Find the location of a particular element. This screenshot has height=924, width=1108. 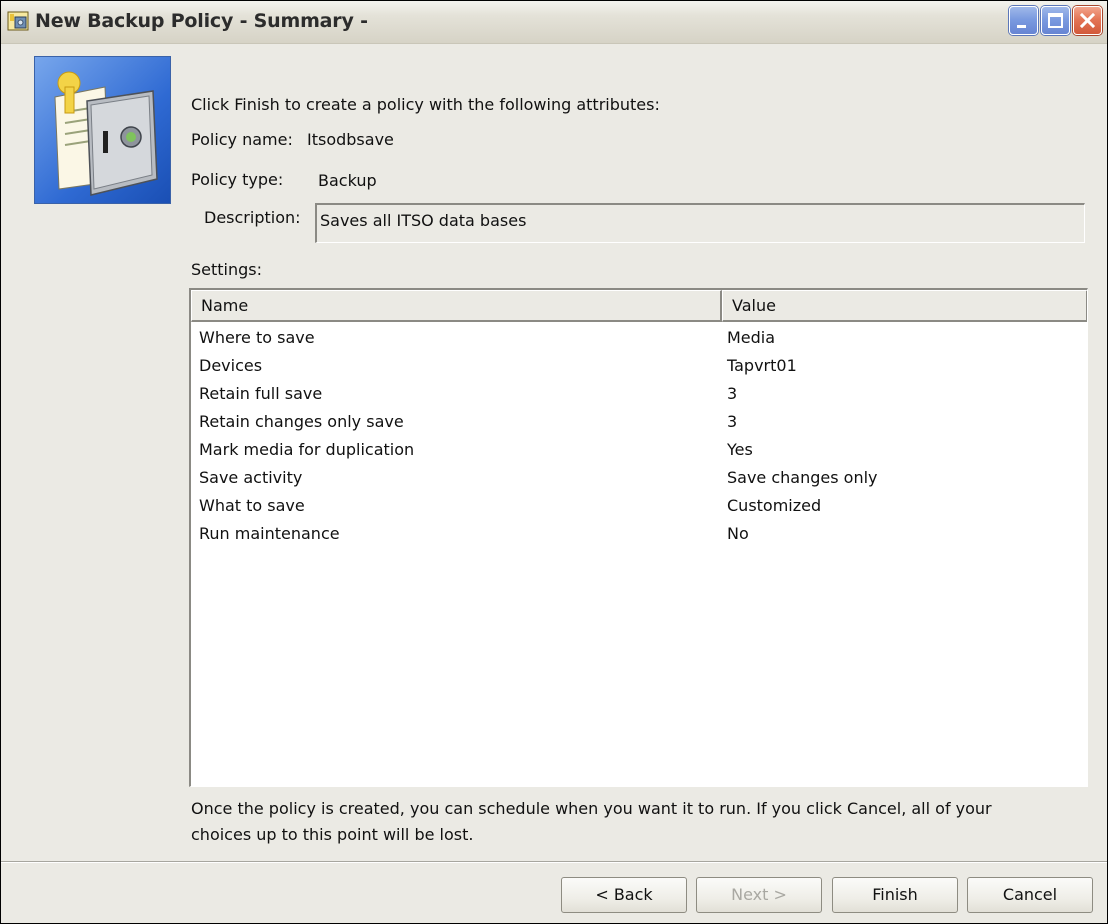

table-row: Retain changes only save 3 is located at coordinates (639, 422).